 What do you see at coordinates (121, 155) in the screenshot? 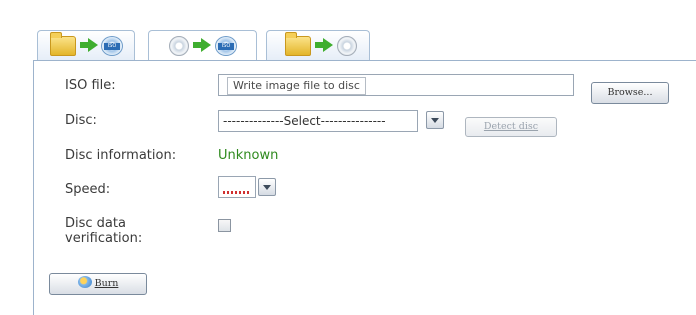
I see `disc-information-label: Disc information:` at bounding box center [121, 155].